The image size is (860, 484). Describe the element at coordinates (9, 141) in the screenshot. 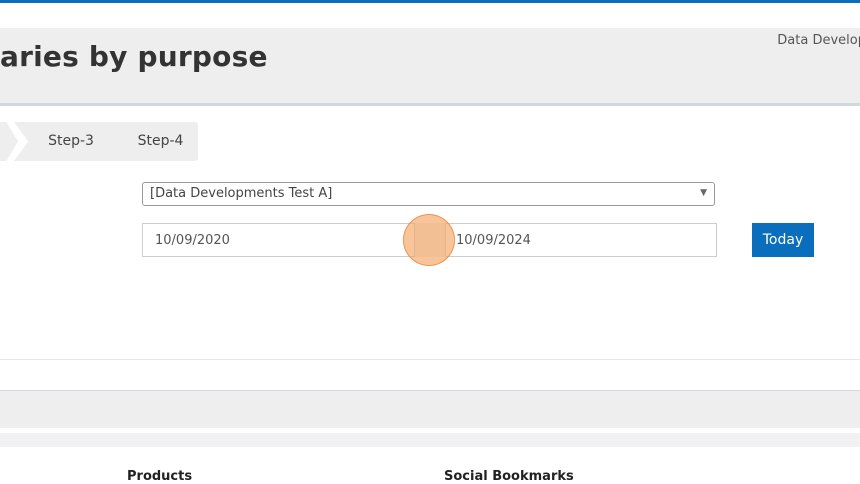

I see `step-previous` at that location.